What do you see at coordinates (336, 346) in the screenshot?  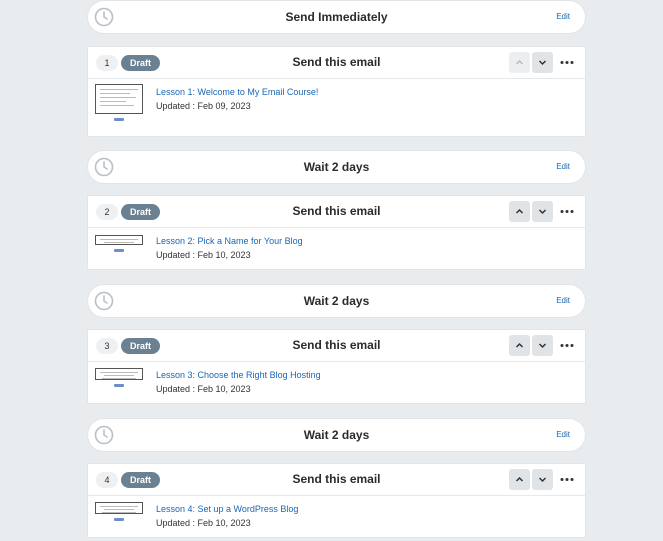 I see `email-step-header: 3 Draft Send this email` at bounding box center [336, 346].